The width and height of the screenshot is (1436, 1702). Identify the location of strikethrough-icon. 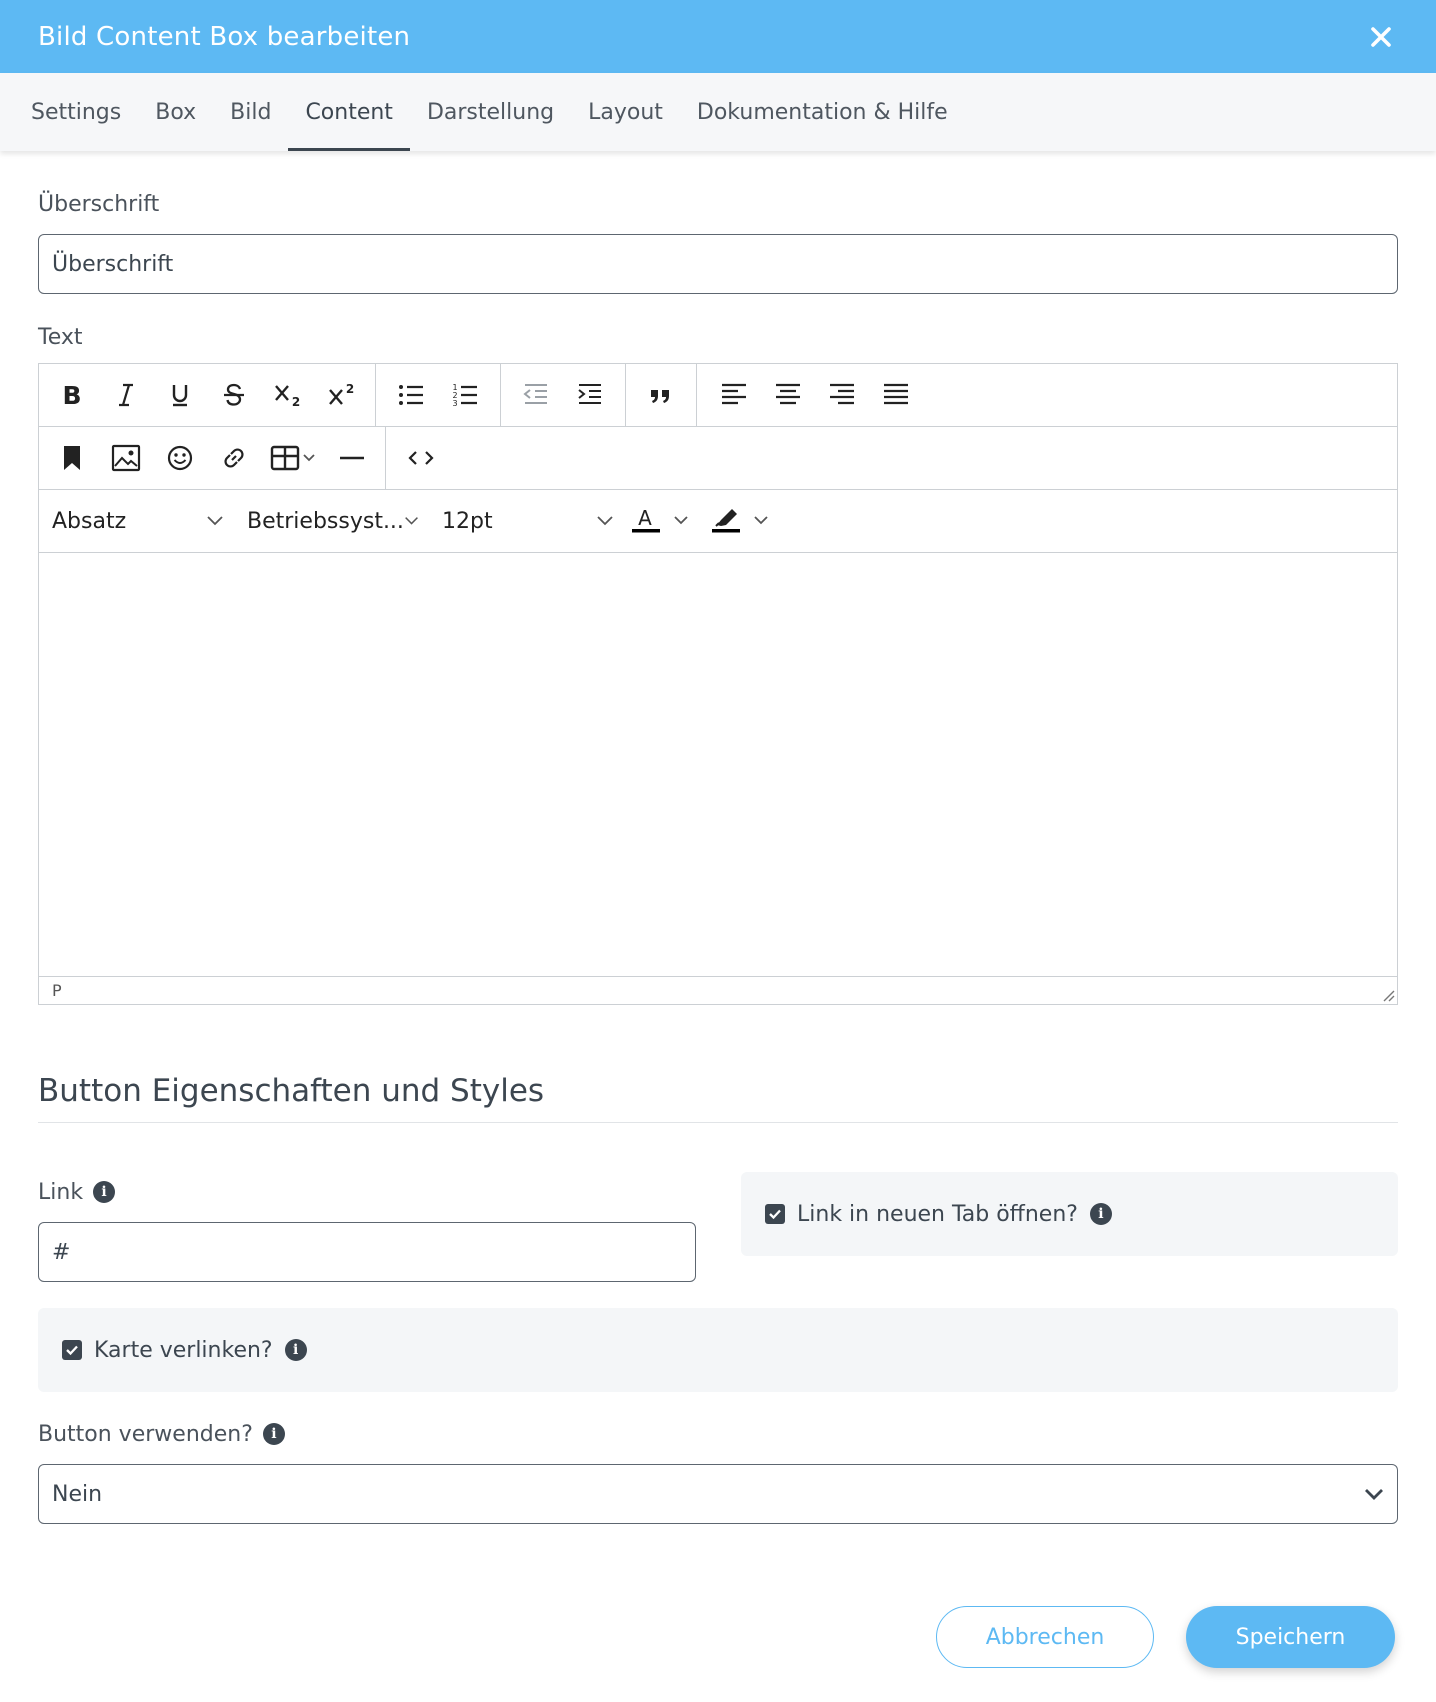
(234, 394).